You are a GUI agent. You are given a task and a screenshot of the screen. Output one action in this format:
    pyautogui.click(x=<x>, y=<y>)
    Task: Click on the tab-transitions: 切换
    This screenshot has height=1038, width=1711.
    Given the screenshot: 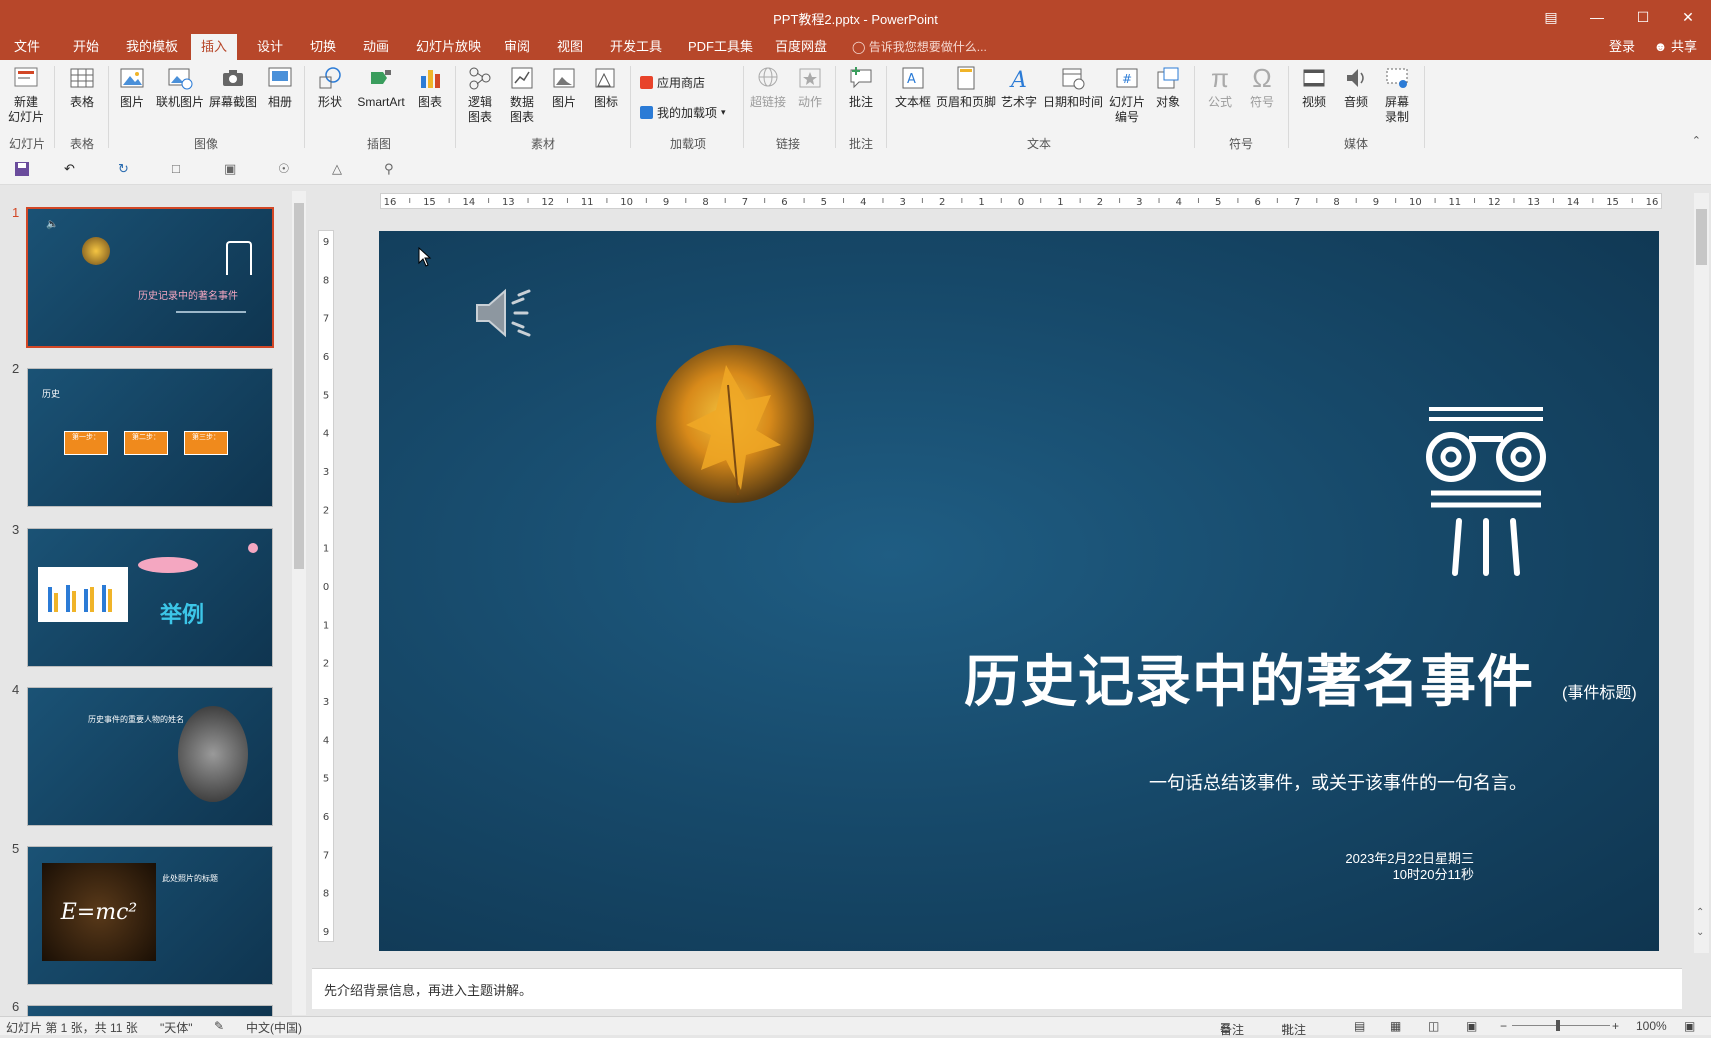 What is the action you would take?
    pyautogui.click(x=323, y=47)
    